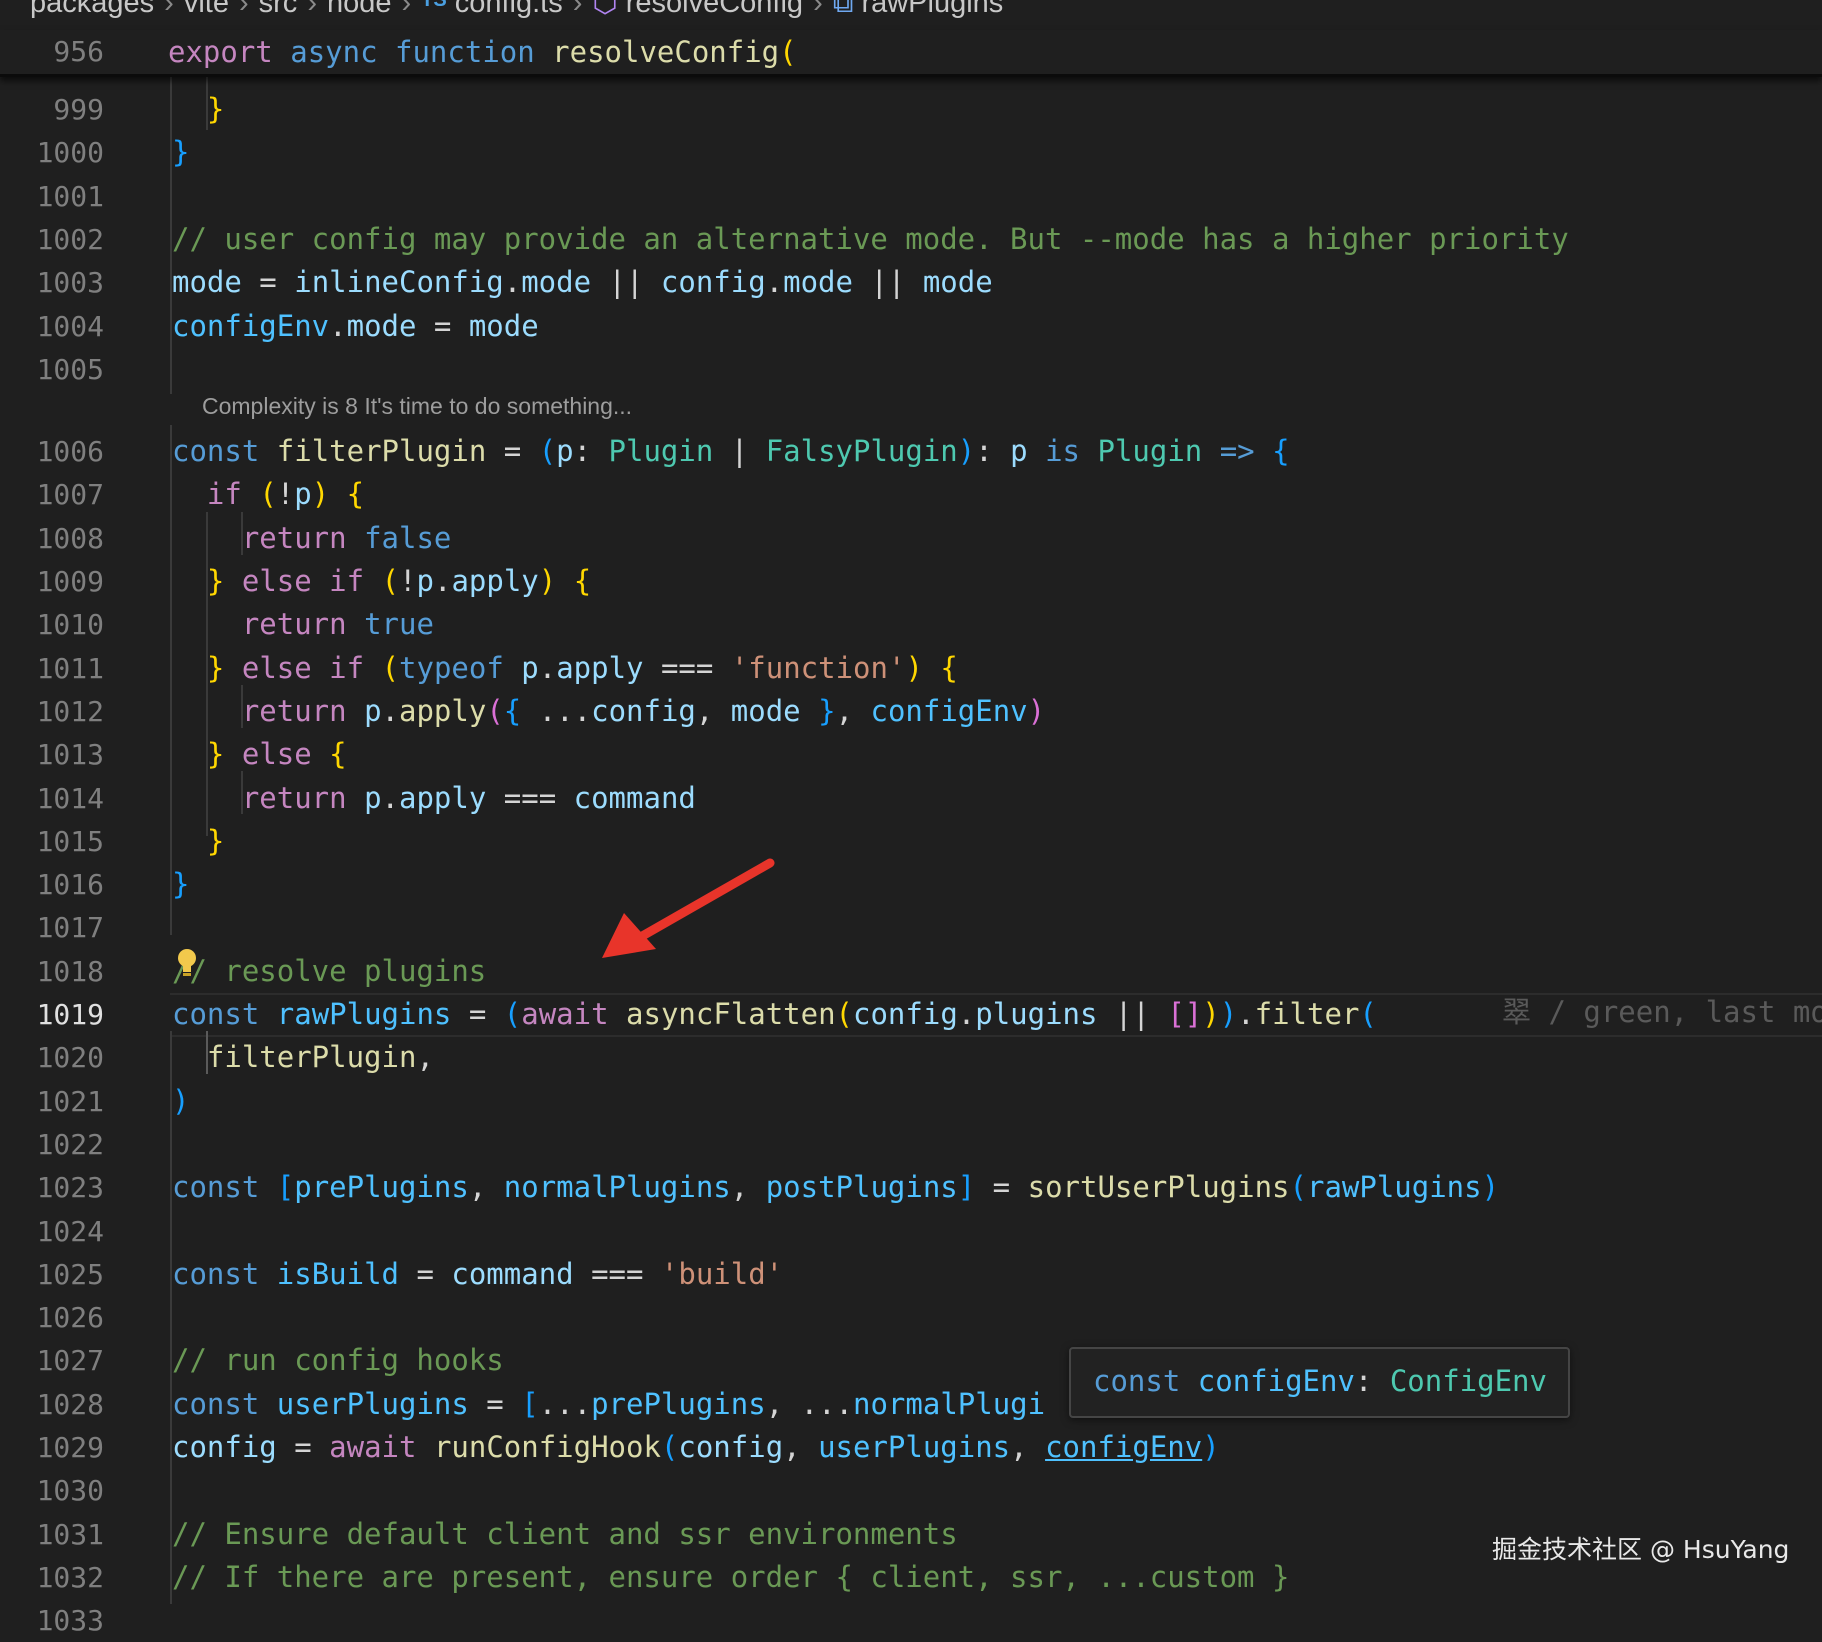  I want to click on line-number: 999, so click(52, 109).